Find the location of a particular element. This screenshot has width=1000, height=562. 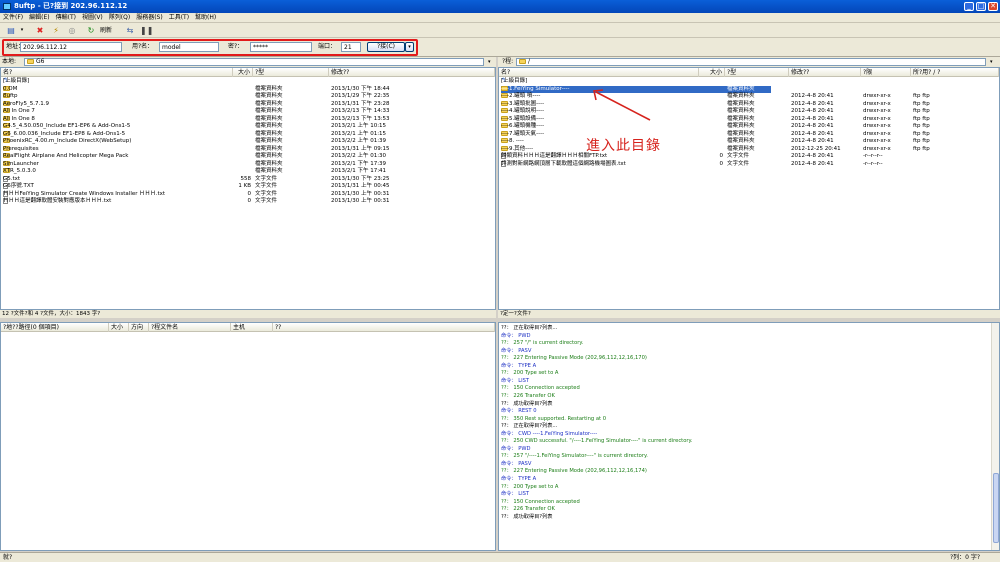

local-row: 0.OM 檔案資料夾 2013/1/30 下午 18:44 is located at coordinates (248, 89).